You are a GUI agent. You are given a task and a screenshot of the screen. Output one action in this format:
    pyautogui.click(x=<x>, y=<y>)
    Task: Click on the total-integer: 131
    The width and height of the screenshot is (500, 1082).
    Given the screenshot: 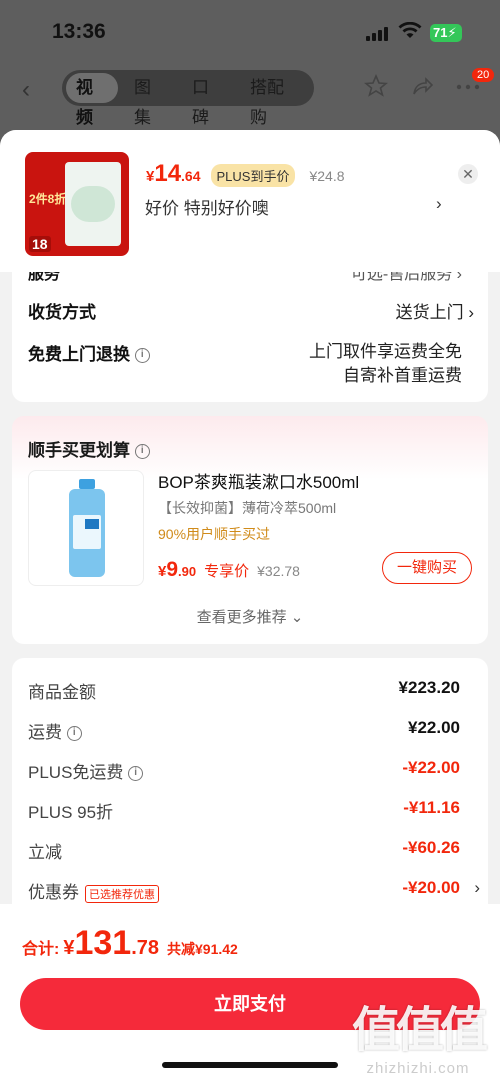 What is the action you would take?
    pyautogui.click(x=103, y=943)
    